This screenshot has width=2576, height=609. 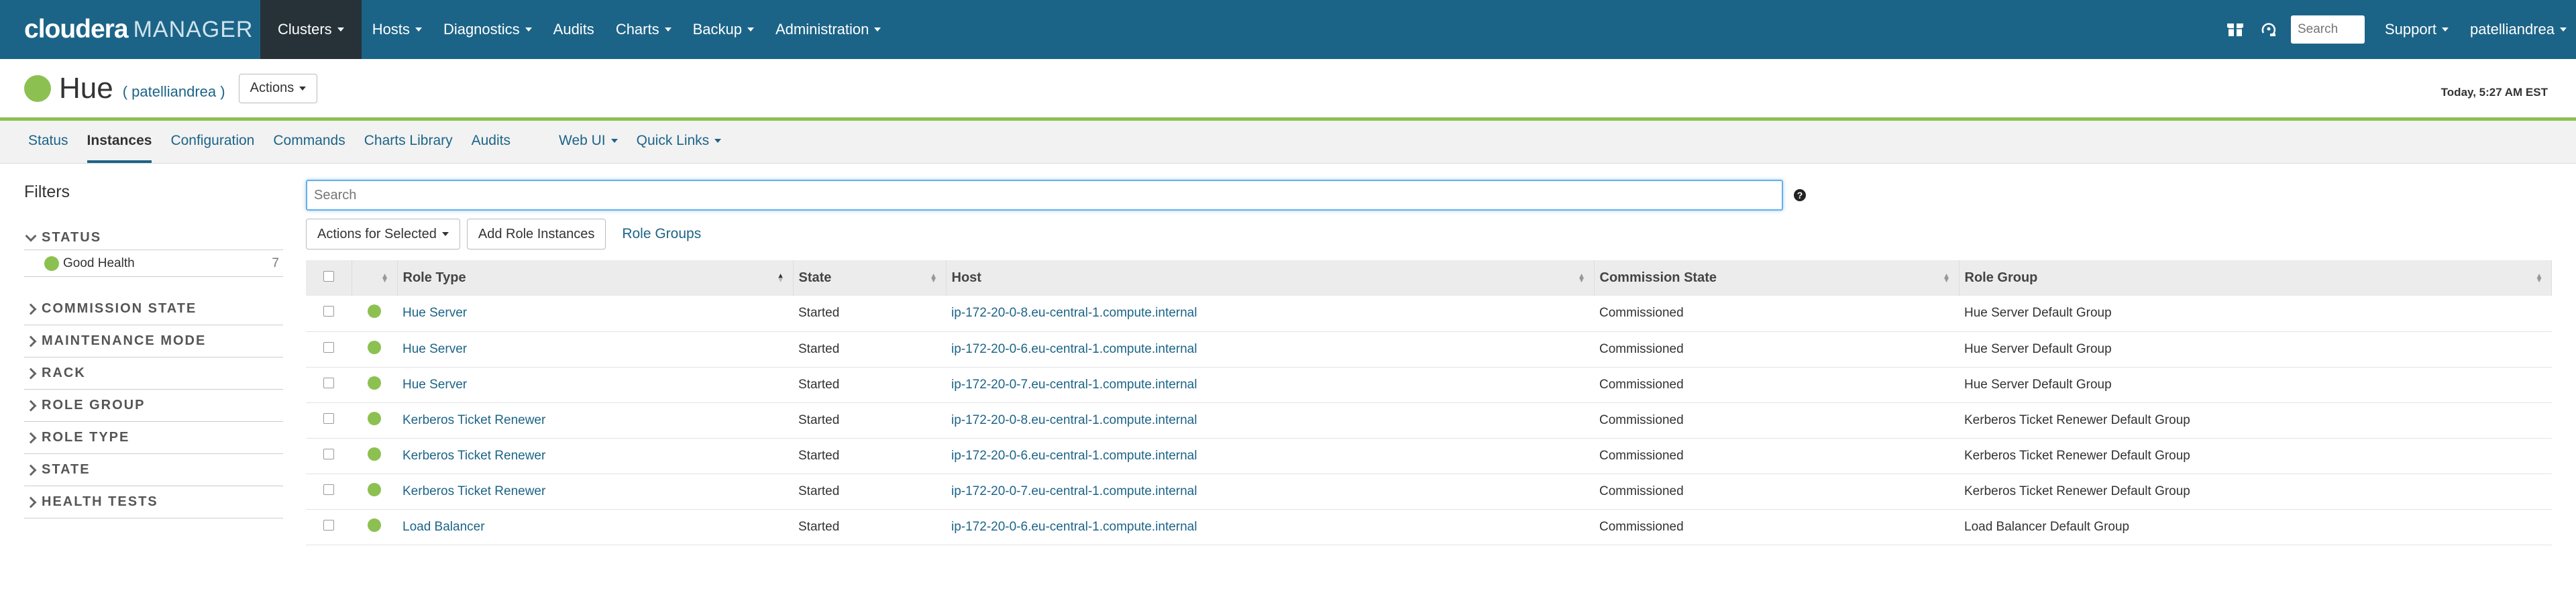 What do you see at coordinates (1044, 195) in the screenshot?
I see `instances-search-input` at bounding box center [1044, 195].